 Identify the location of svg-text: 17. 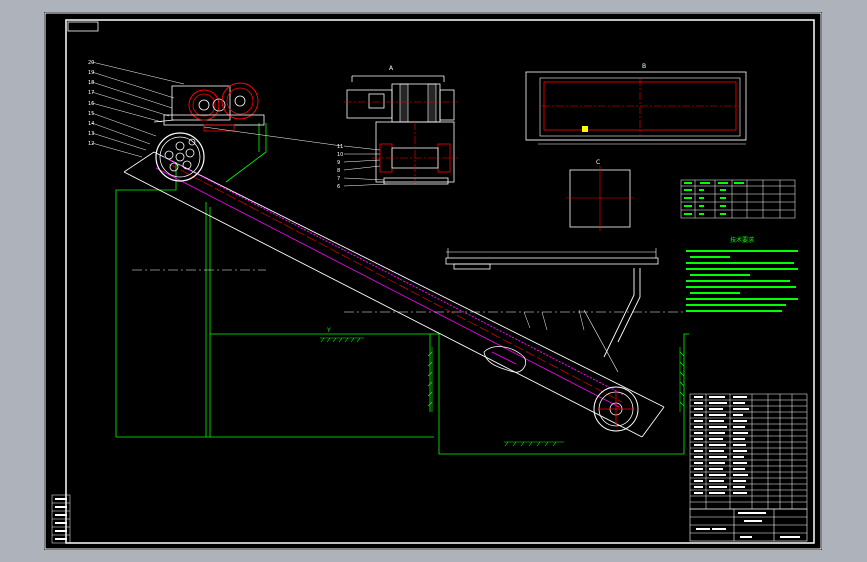
(91, 93).